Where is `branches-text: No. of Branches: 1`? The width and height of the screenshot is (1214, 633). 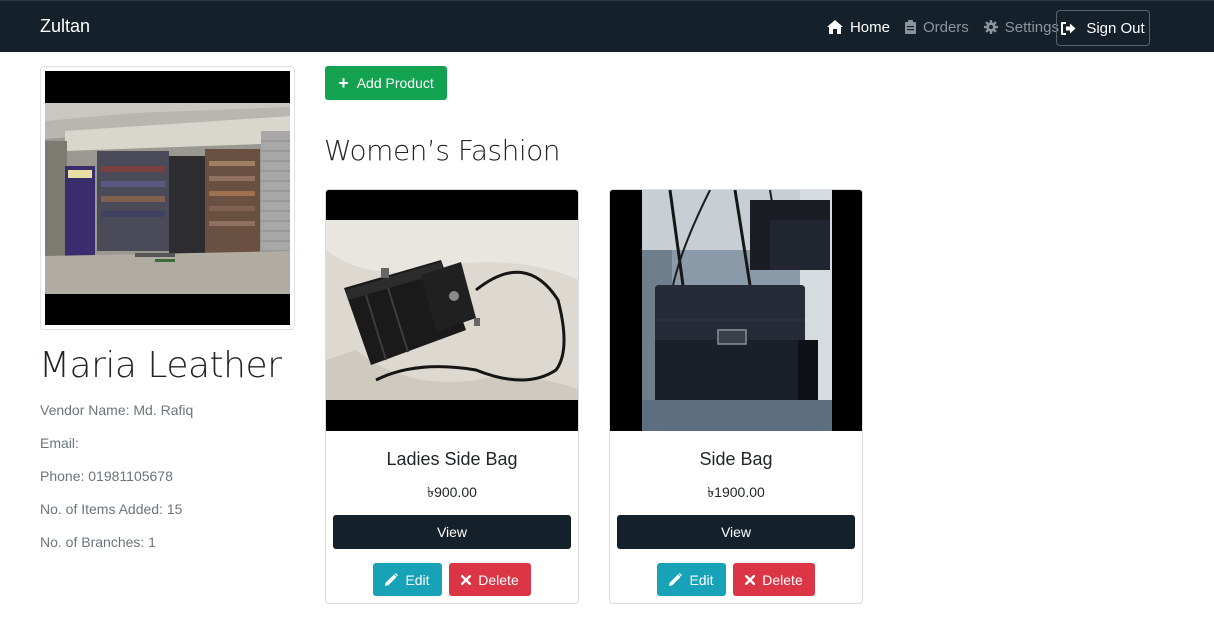 branches-text: No. of Branches: 1 is located at coordinates (98, 542).